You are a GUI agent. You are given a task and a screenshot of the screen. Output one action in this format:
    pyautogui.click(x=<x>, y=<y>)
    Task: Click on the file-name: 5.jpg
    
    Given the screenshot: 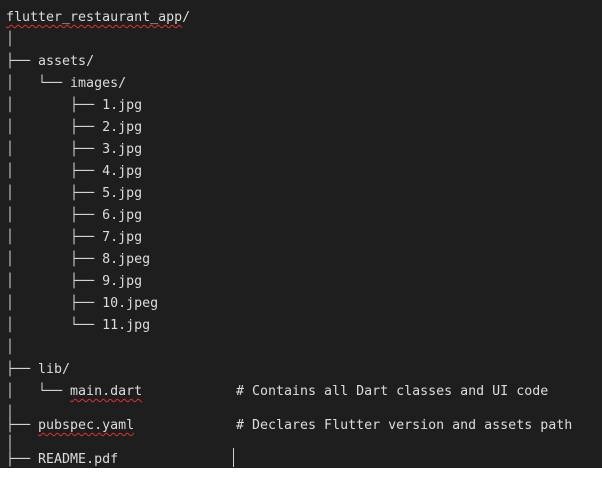 What is the action you would take?
    pyautogui.click(x=122, y=193)
    